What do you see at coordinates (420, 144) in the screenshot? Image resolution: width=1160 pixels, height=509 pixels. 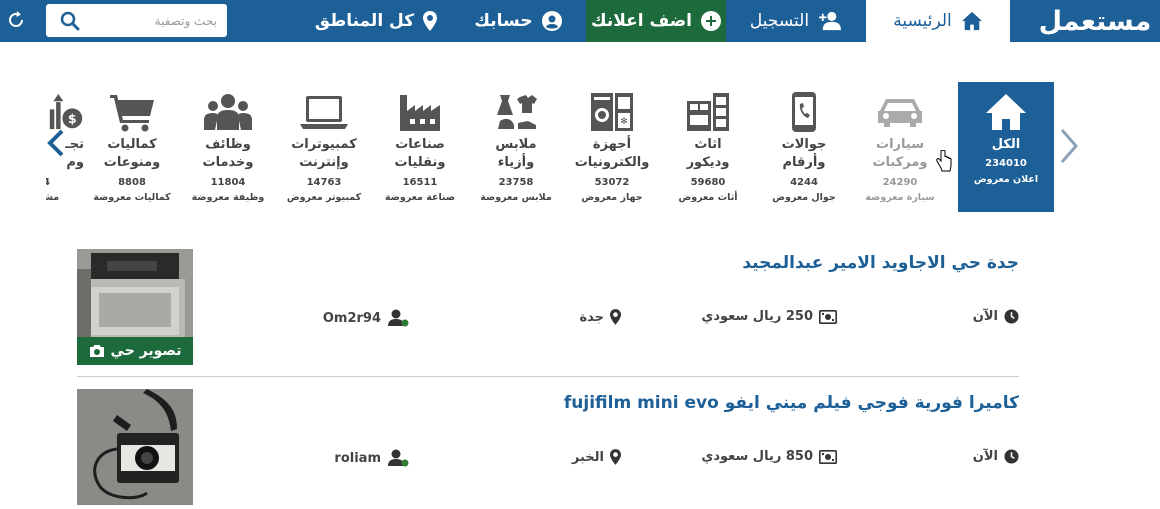 I see `category-name-line1: صناعات` at bounding box center [420, 144].